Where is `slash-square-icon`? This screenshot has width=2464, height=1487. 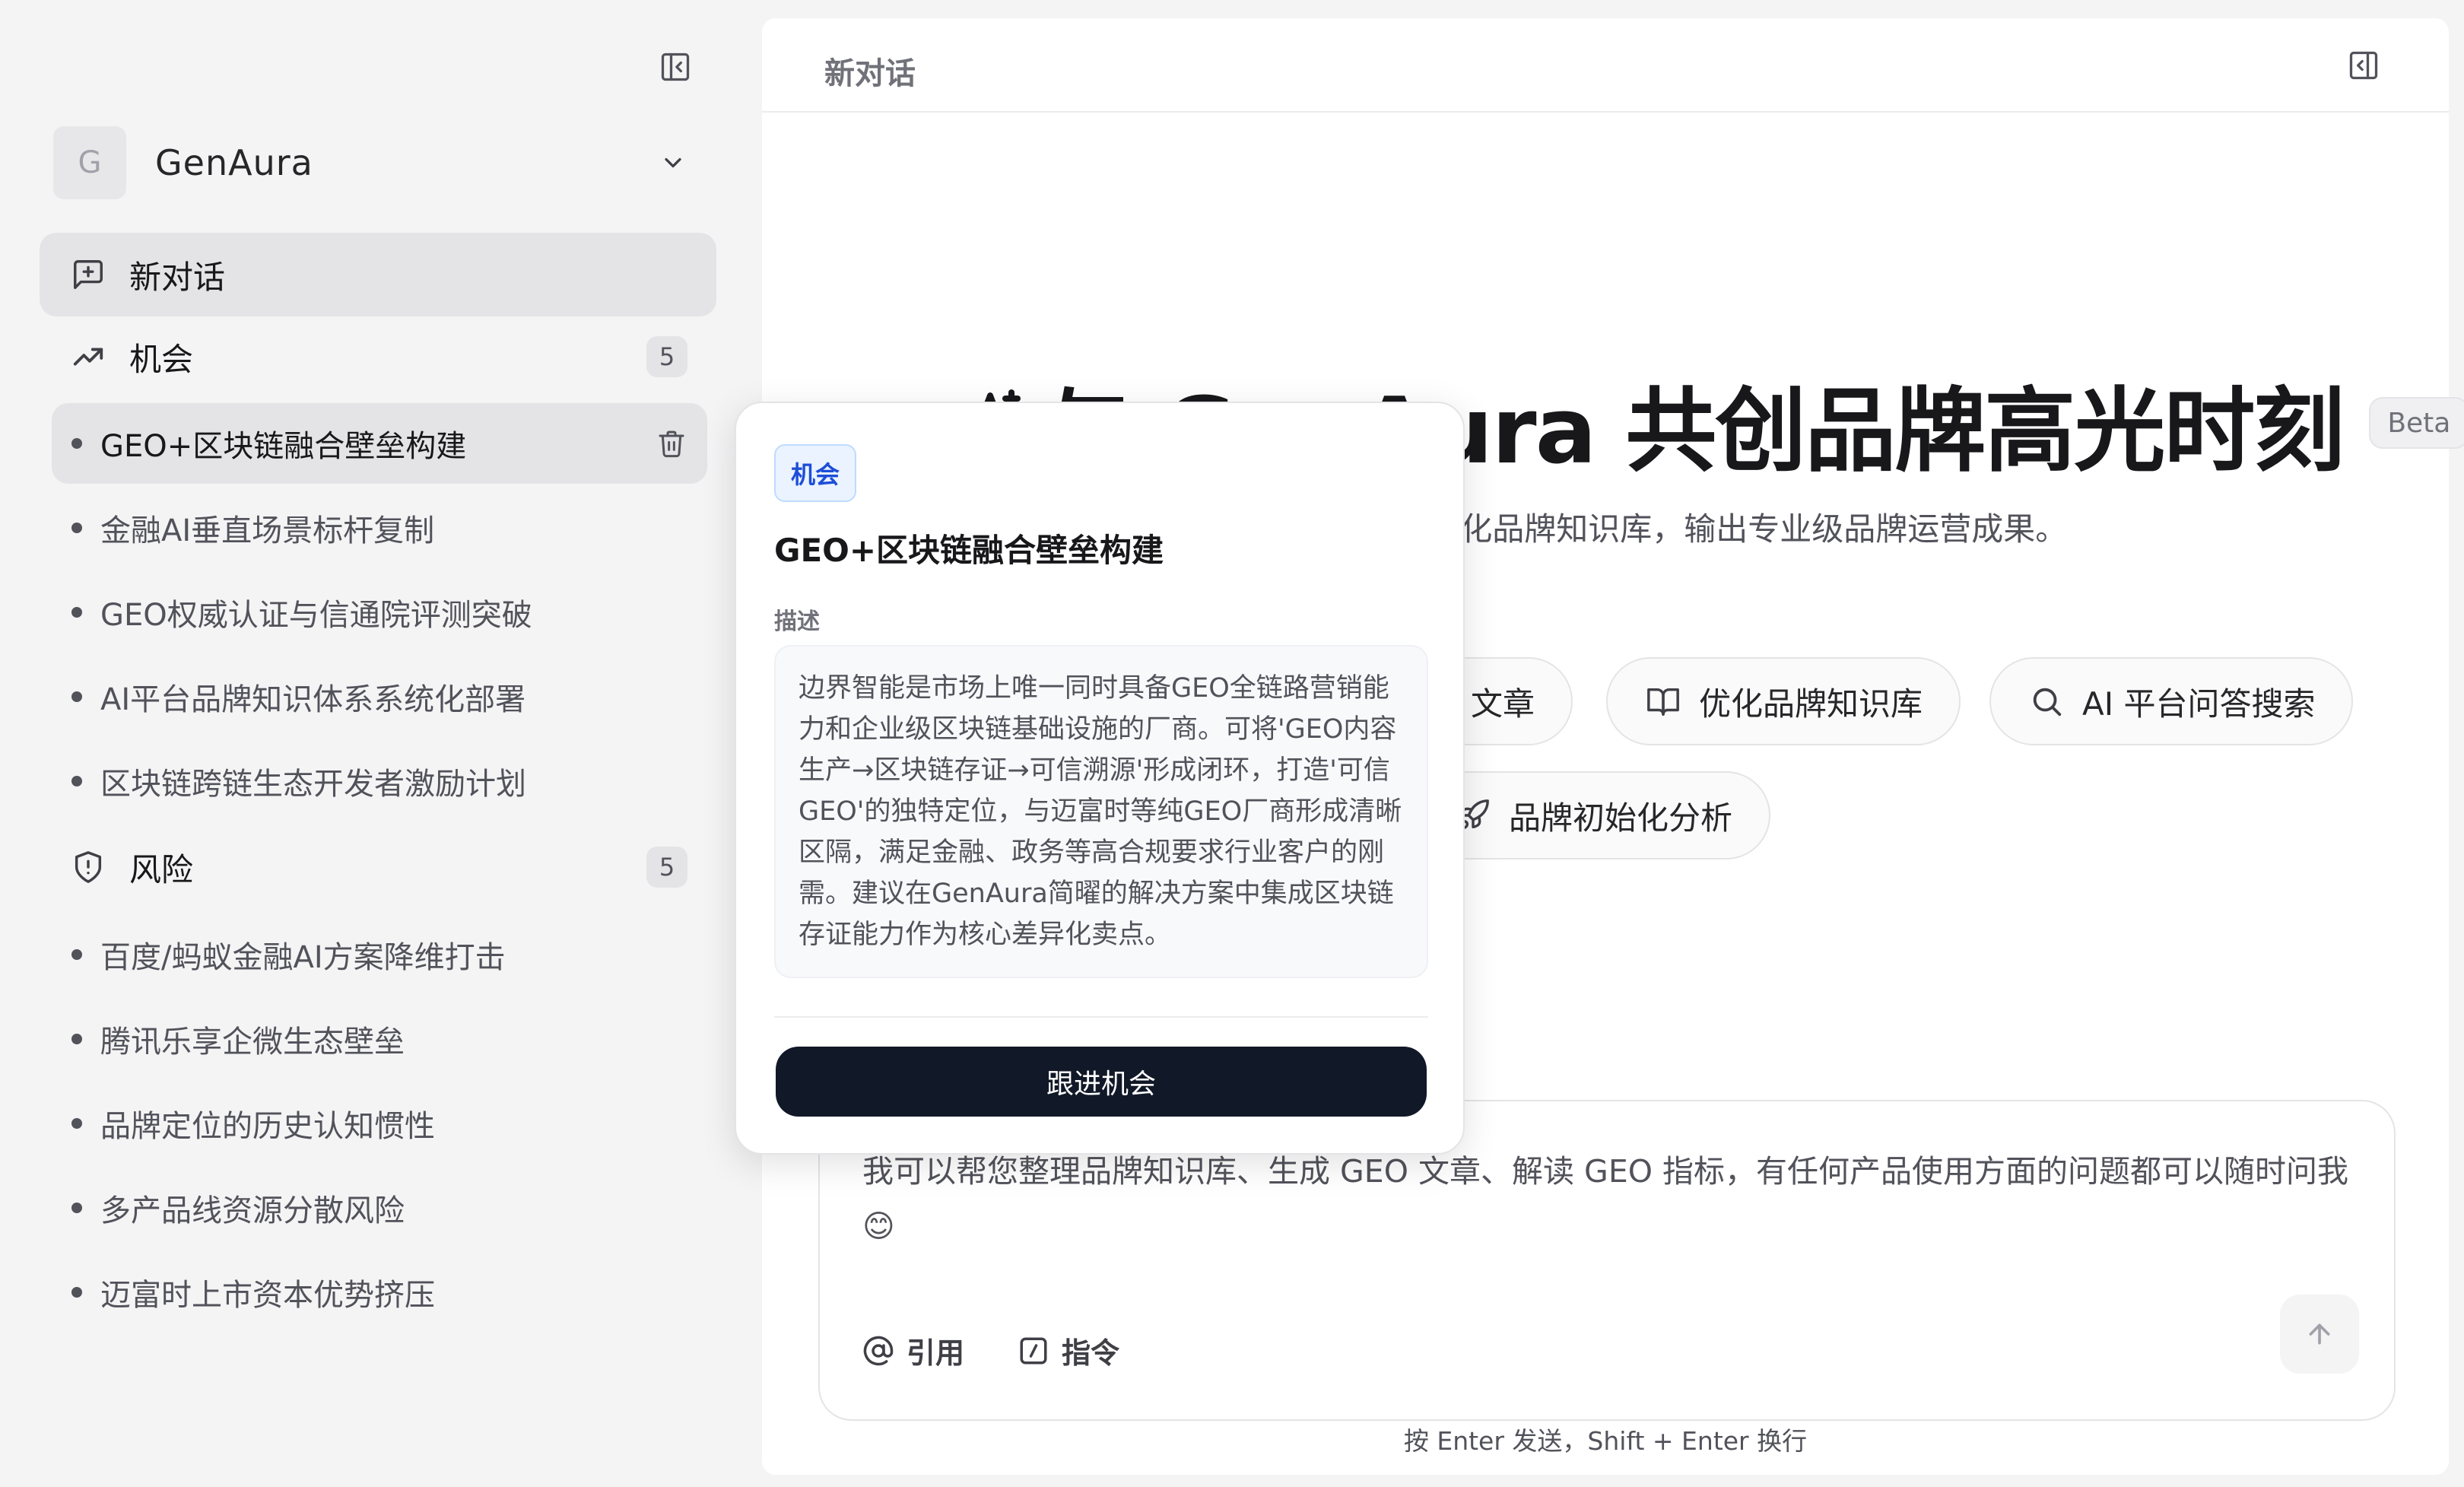 slash-square-icon is located at coordinates (1033, 1350).